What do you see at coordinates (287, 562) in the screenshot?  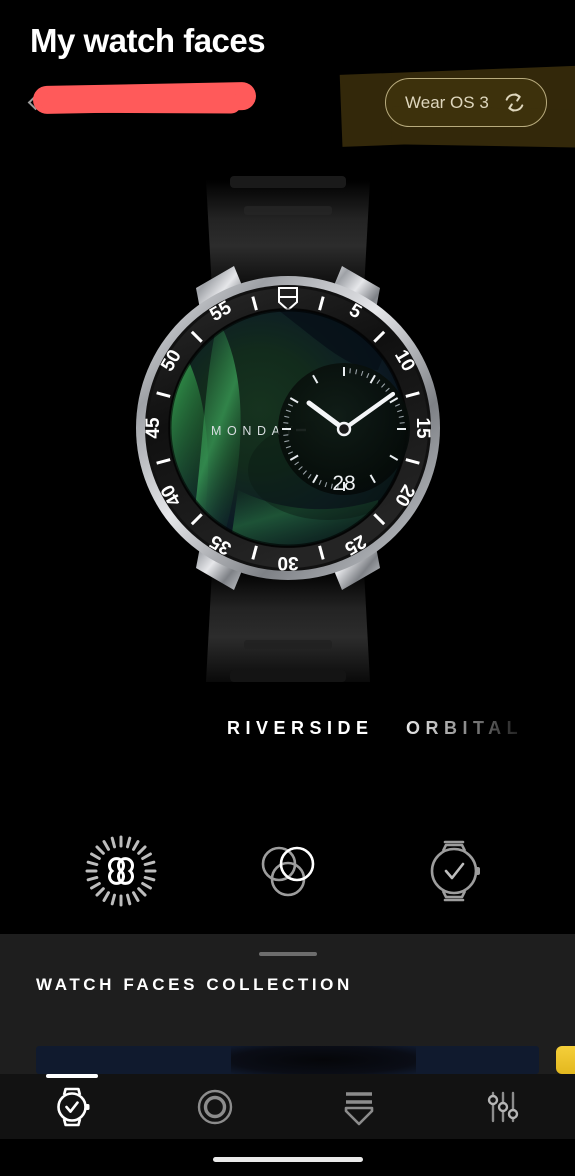 I see `svg-text: 30` at bounding box center [287, 562].